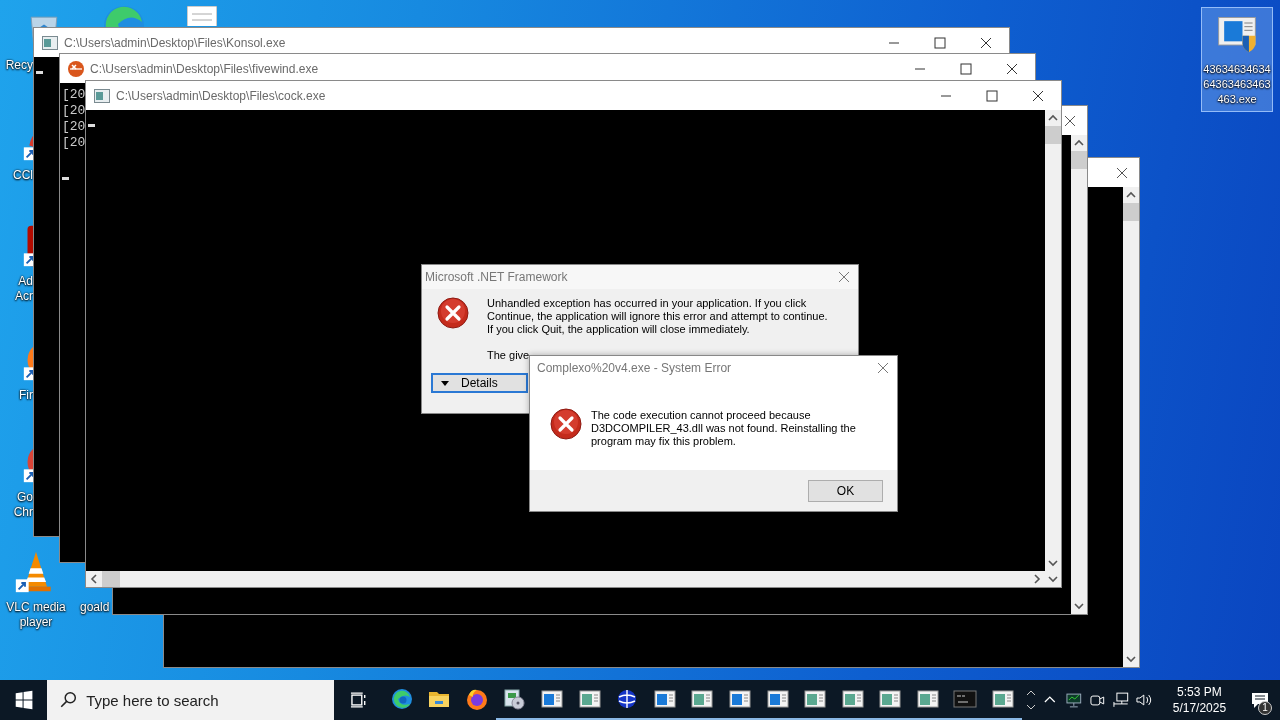 This screenshot has height=720, width=1280. Describe the element at coordinates (202, 16) in the screenshot. I see `document-icon` at that location.